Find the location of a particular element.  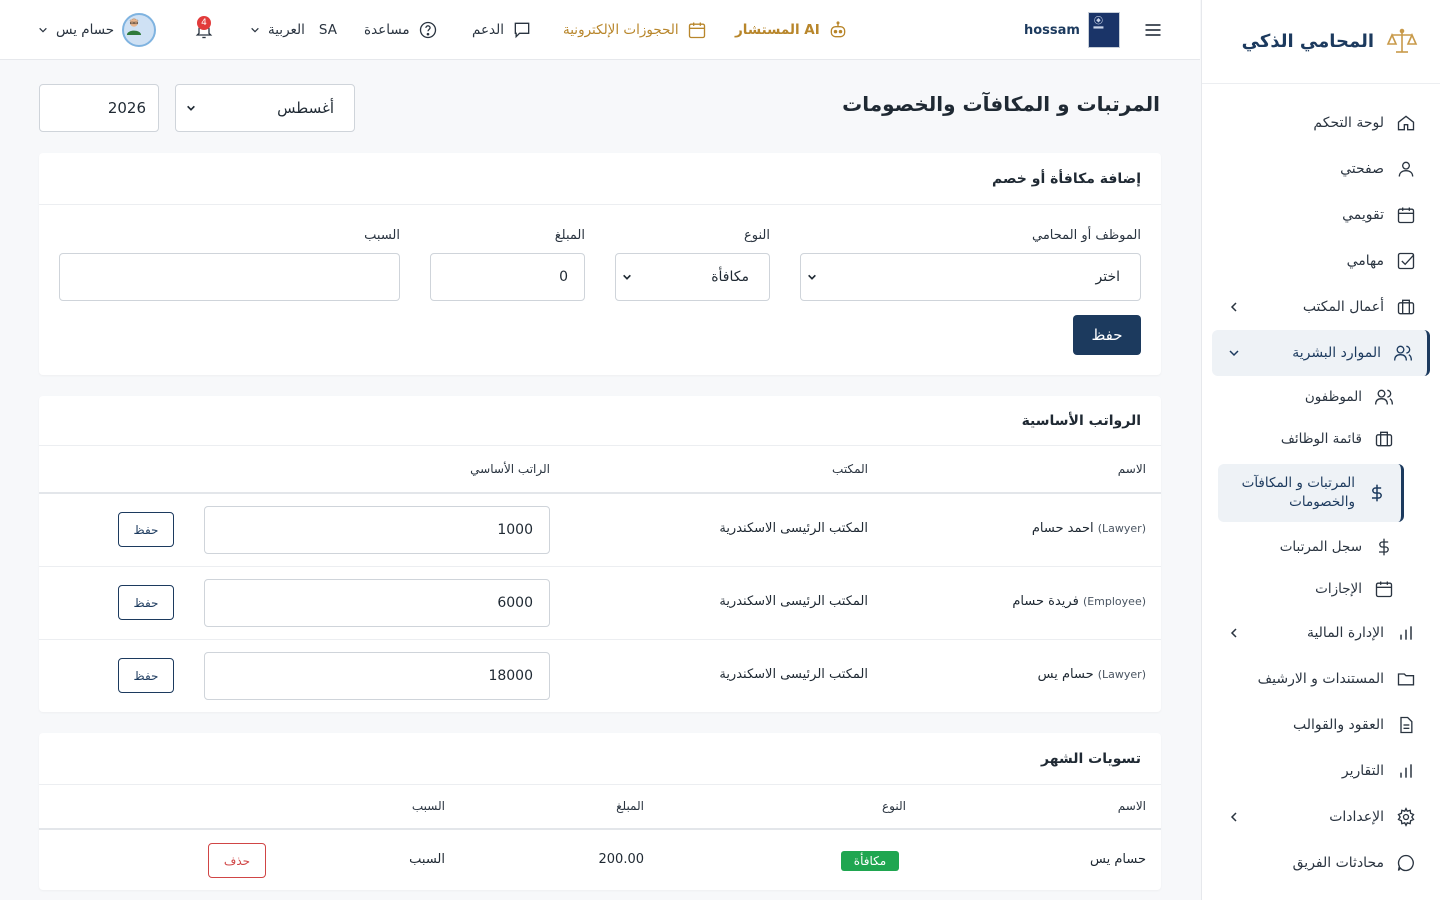

amount-label: المبلغ is located at coordinates (569, 235).